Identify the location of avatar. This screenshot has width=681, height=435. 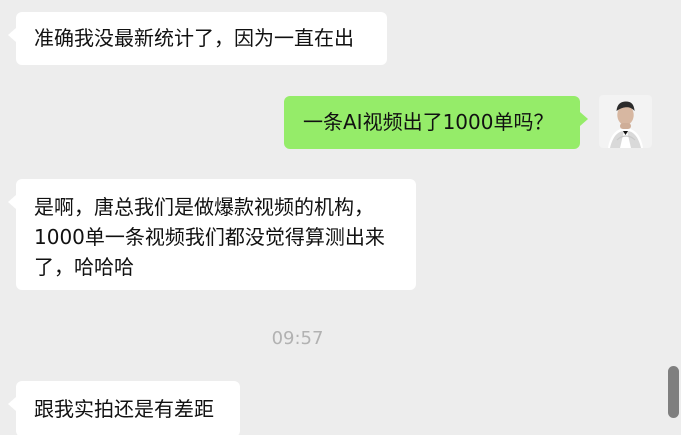
(625, 121).